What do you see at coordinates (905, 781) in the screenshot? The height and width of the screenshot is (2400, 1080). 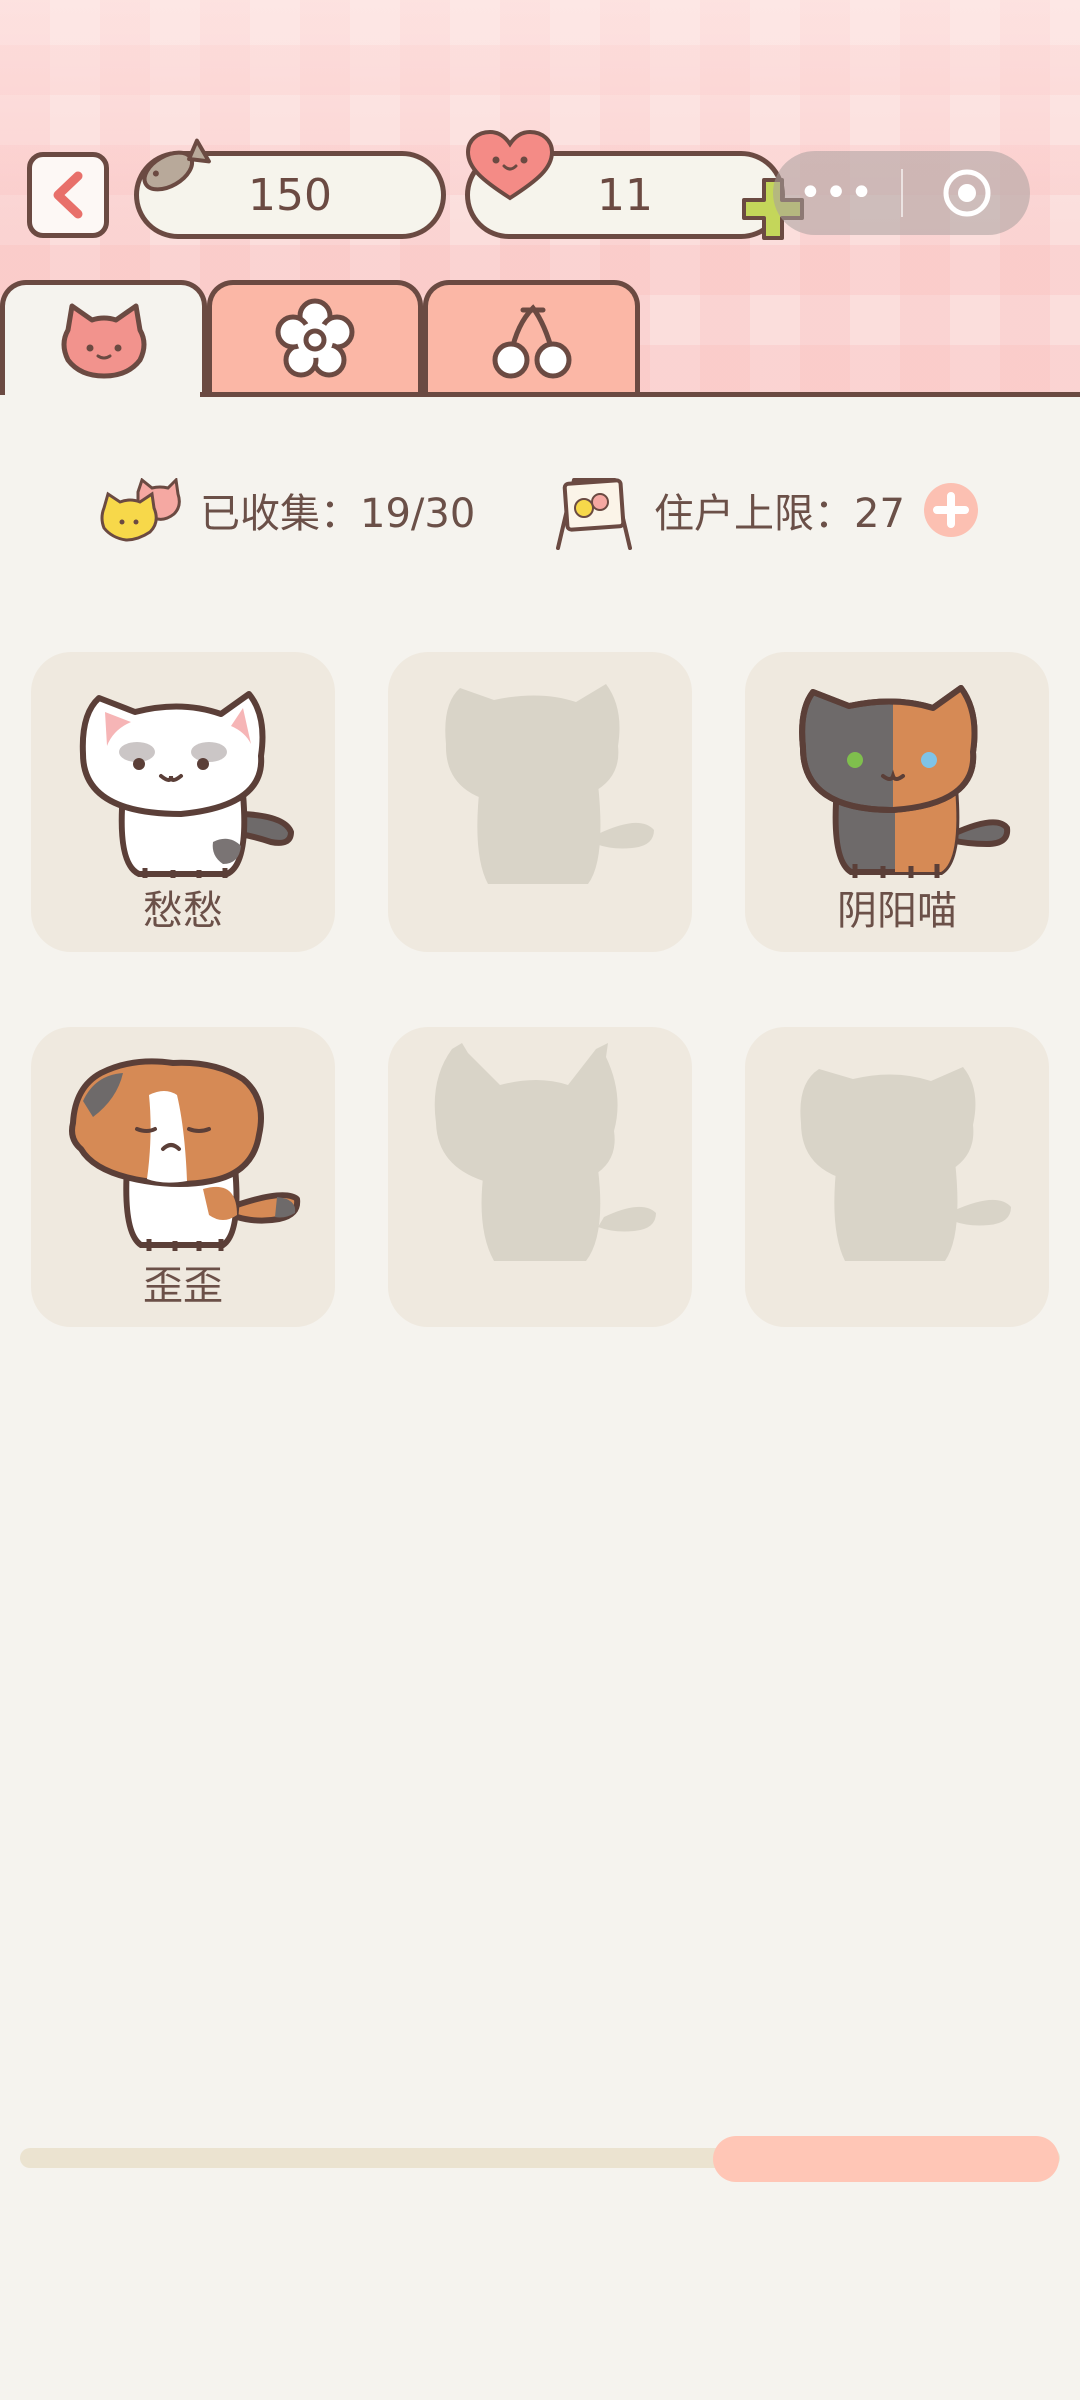 I see `cat-yinyangmiao-image` at bounding box center [905, 781].